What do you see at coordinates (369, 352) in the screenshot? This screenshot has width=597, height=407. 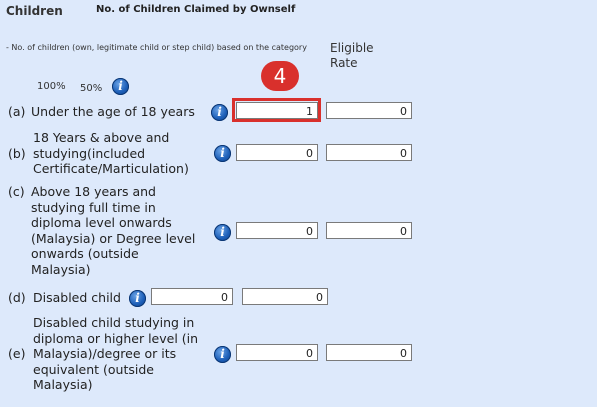 I see `row-e-50-input: 0` at bounding box center [369, 352].